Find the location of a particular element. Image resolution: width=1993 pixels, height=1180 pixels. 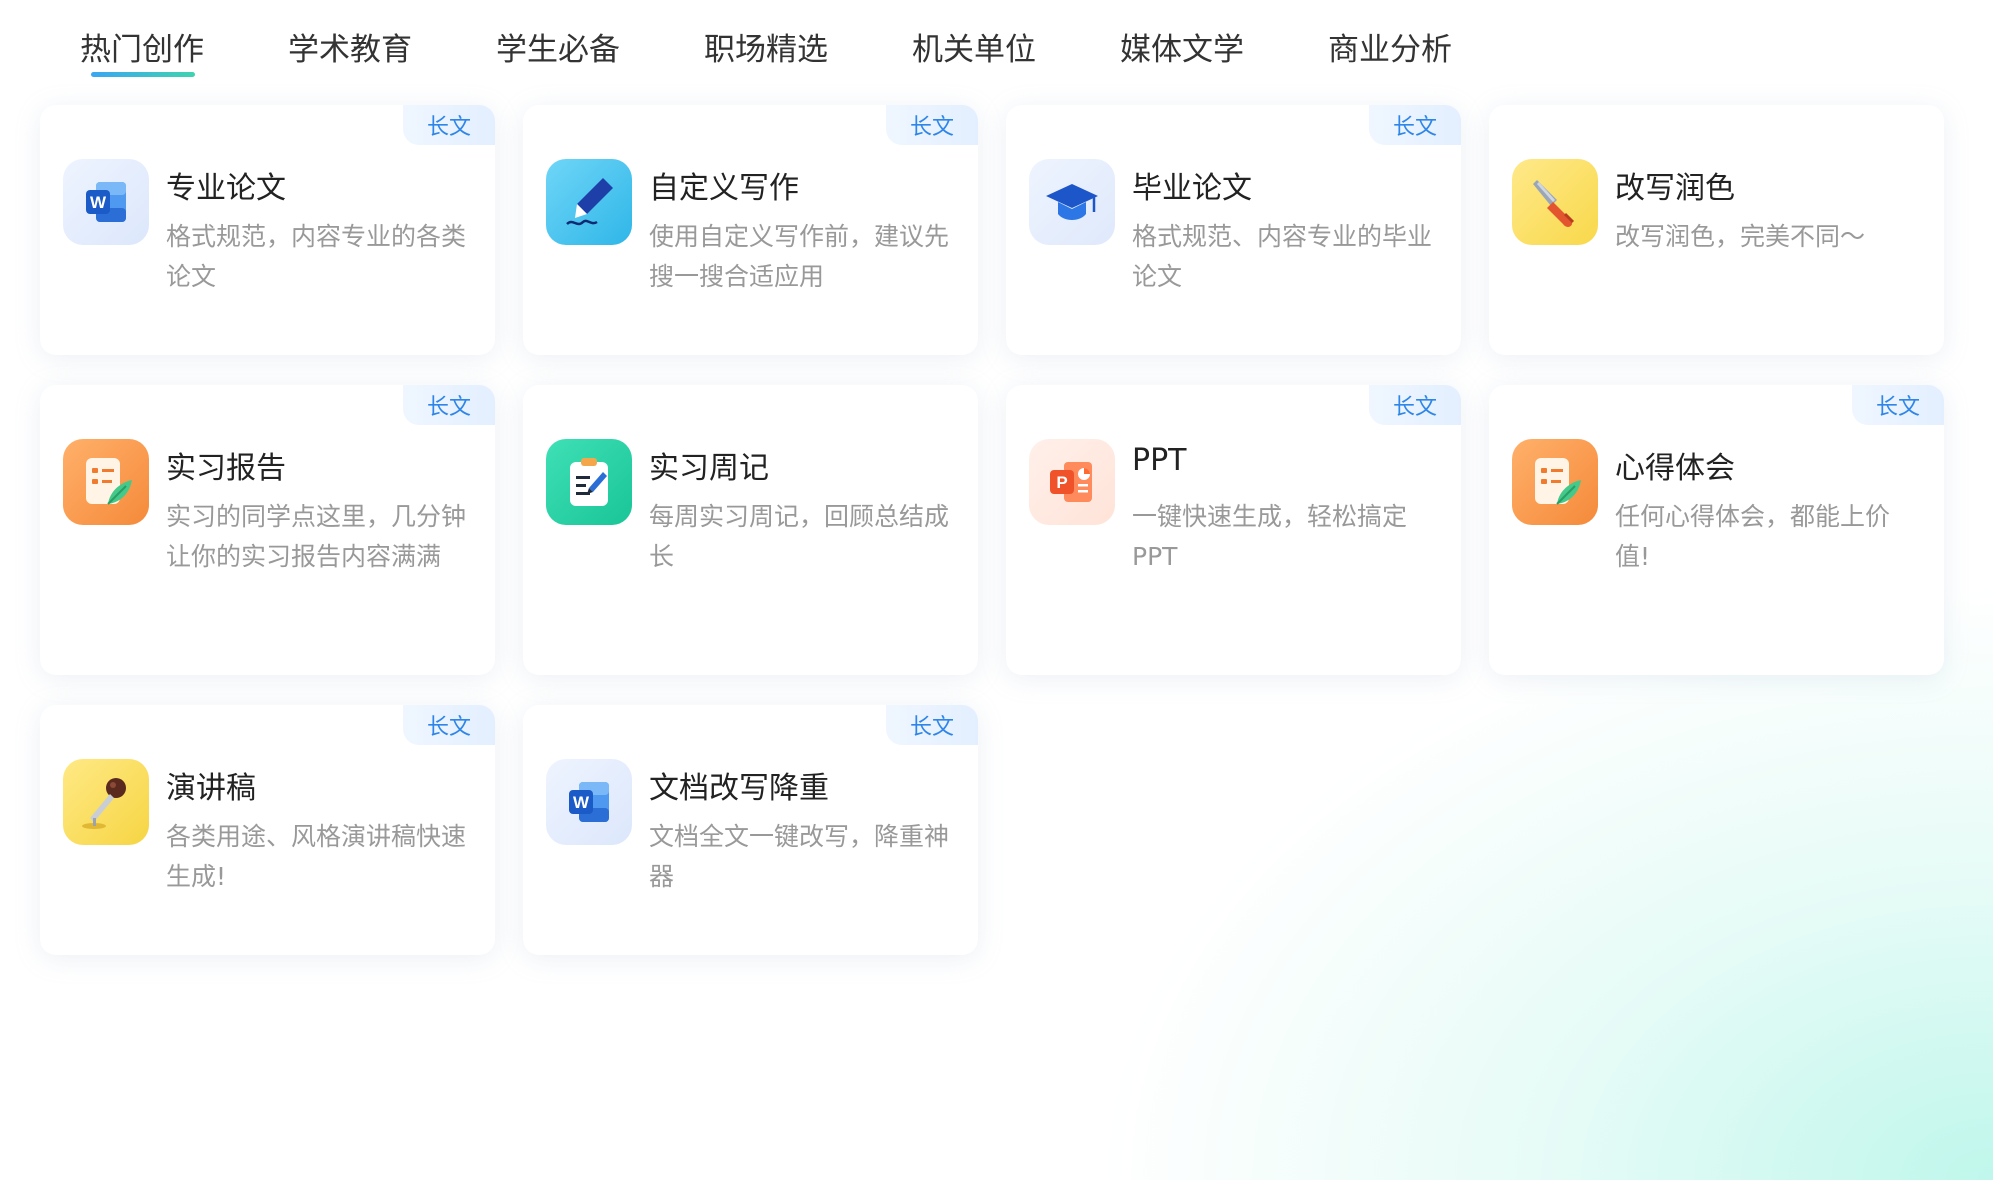

microphone-icon is located at coordinates (106, 802).